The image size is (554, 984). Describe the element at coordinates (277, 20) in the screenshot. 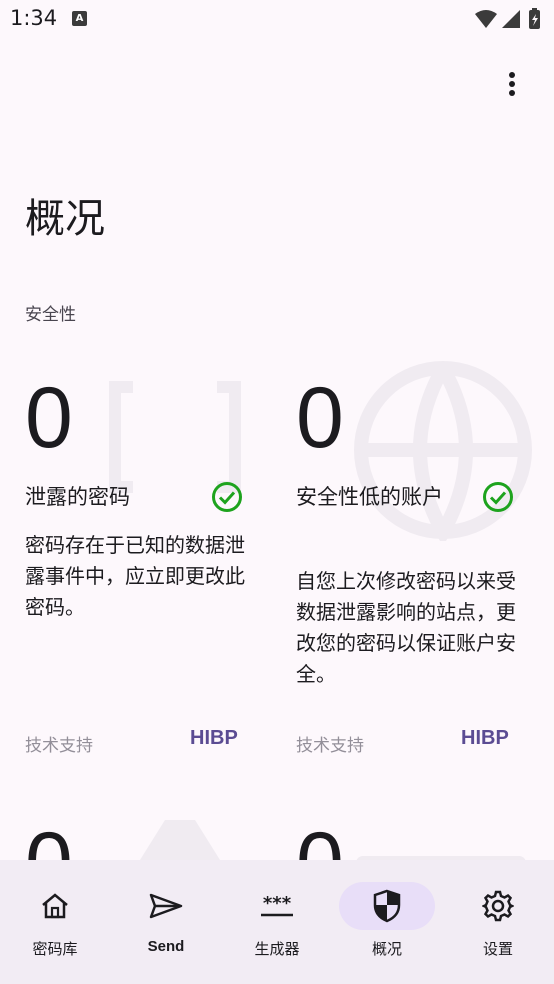

I see `status-bar: 1:34 A` at that location.